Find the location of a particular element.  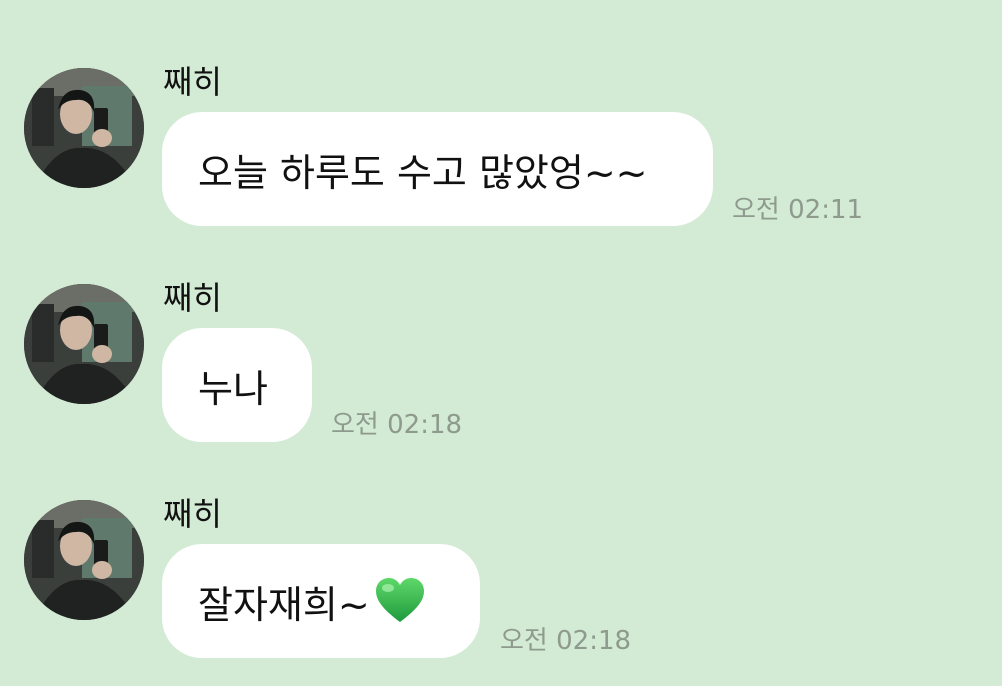

message-bubble: 오늘 하루도 수고 많았엉~~ is located at coordinates (437, 169).